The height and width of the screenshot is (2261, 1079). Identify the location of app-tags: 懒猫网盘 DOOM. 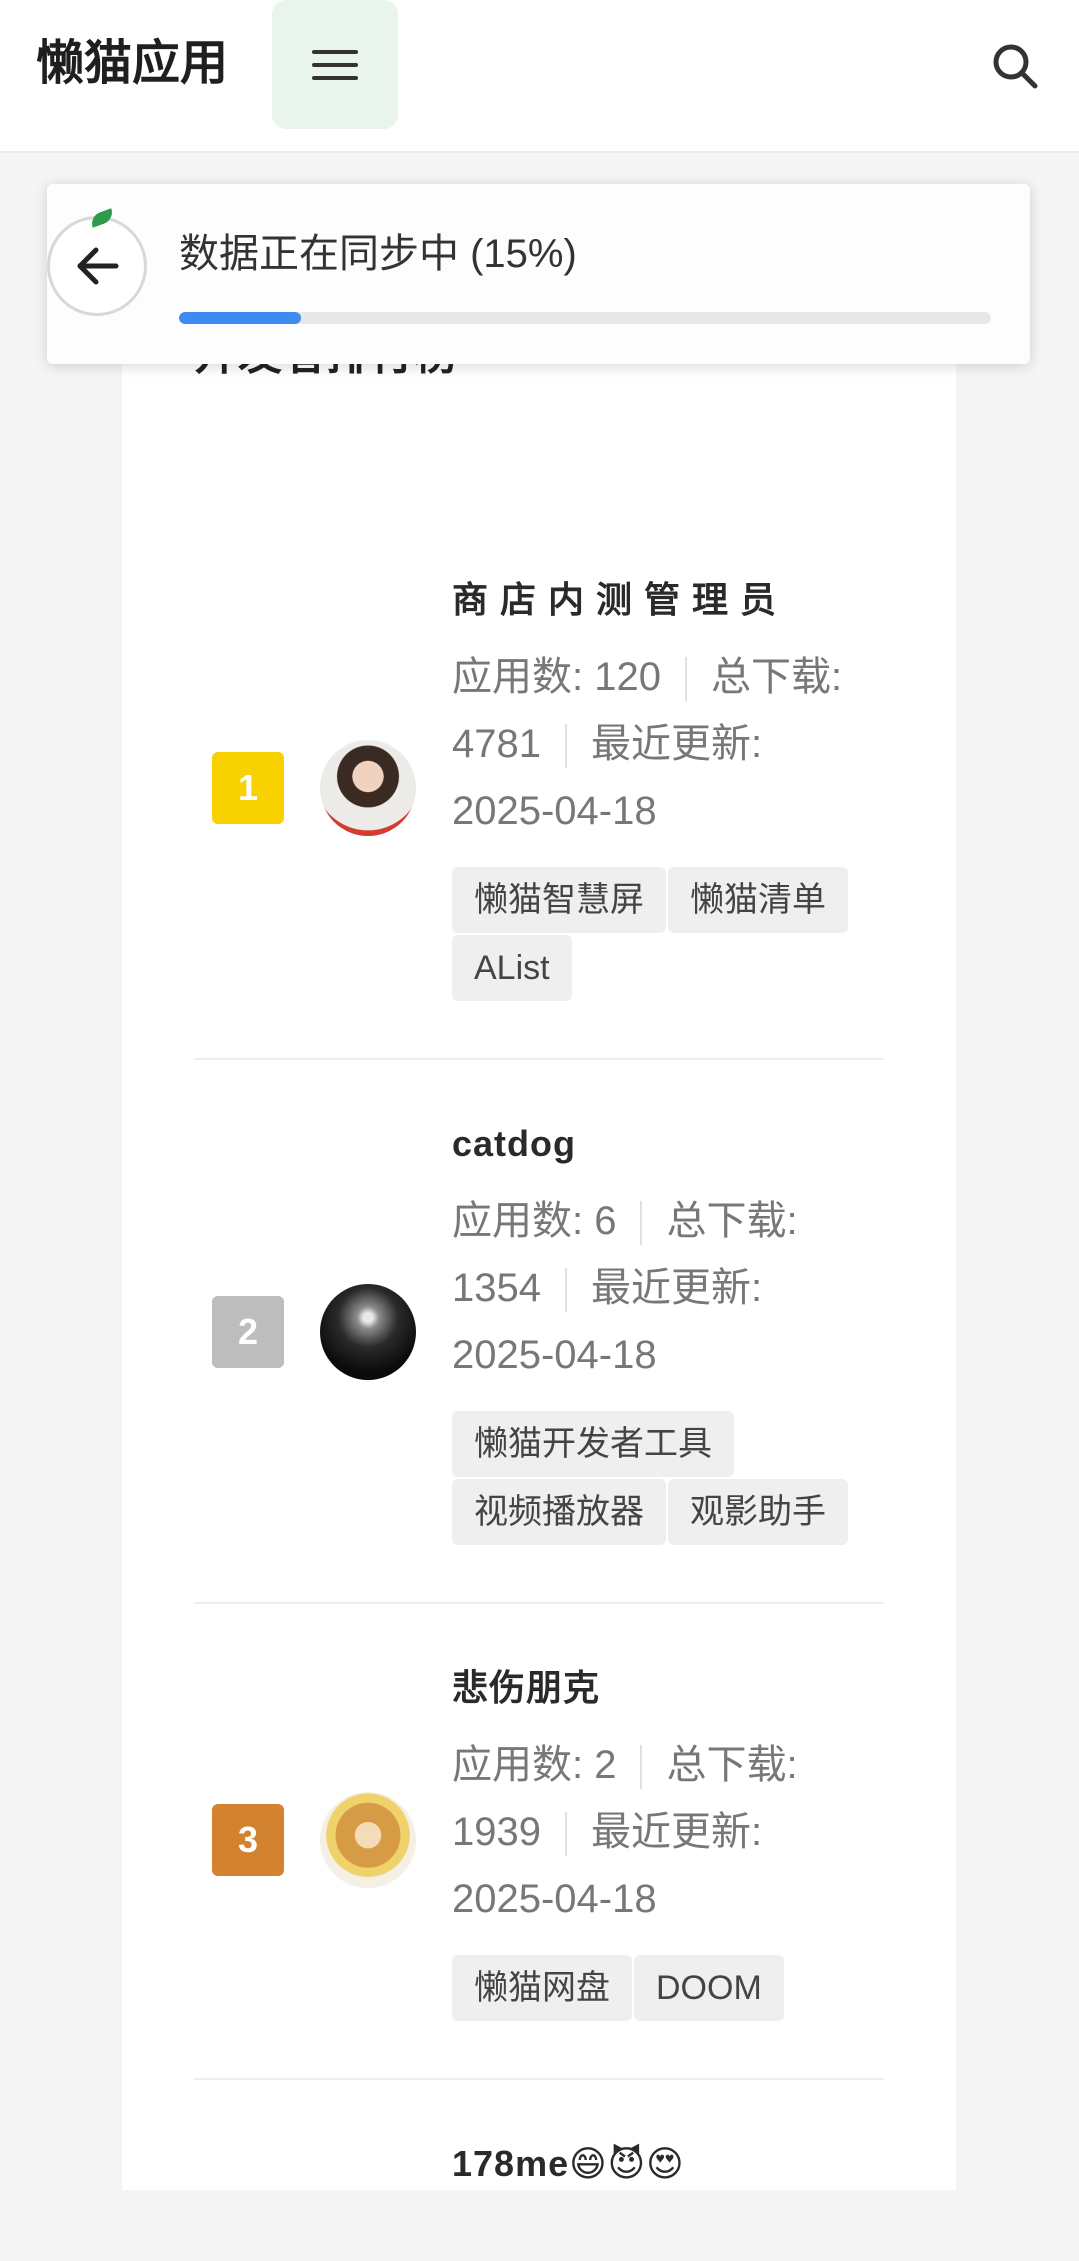
(662, 1988).